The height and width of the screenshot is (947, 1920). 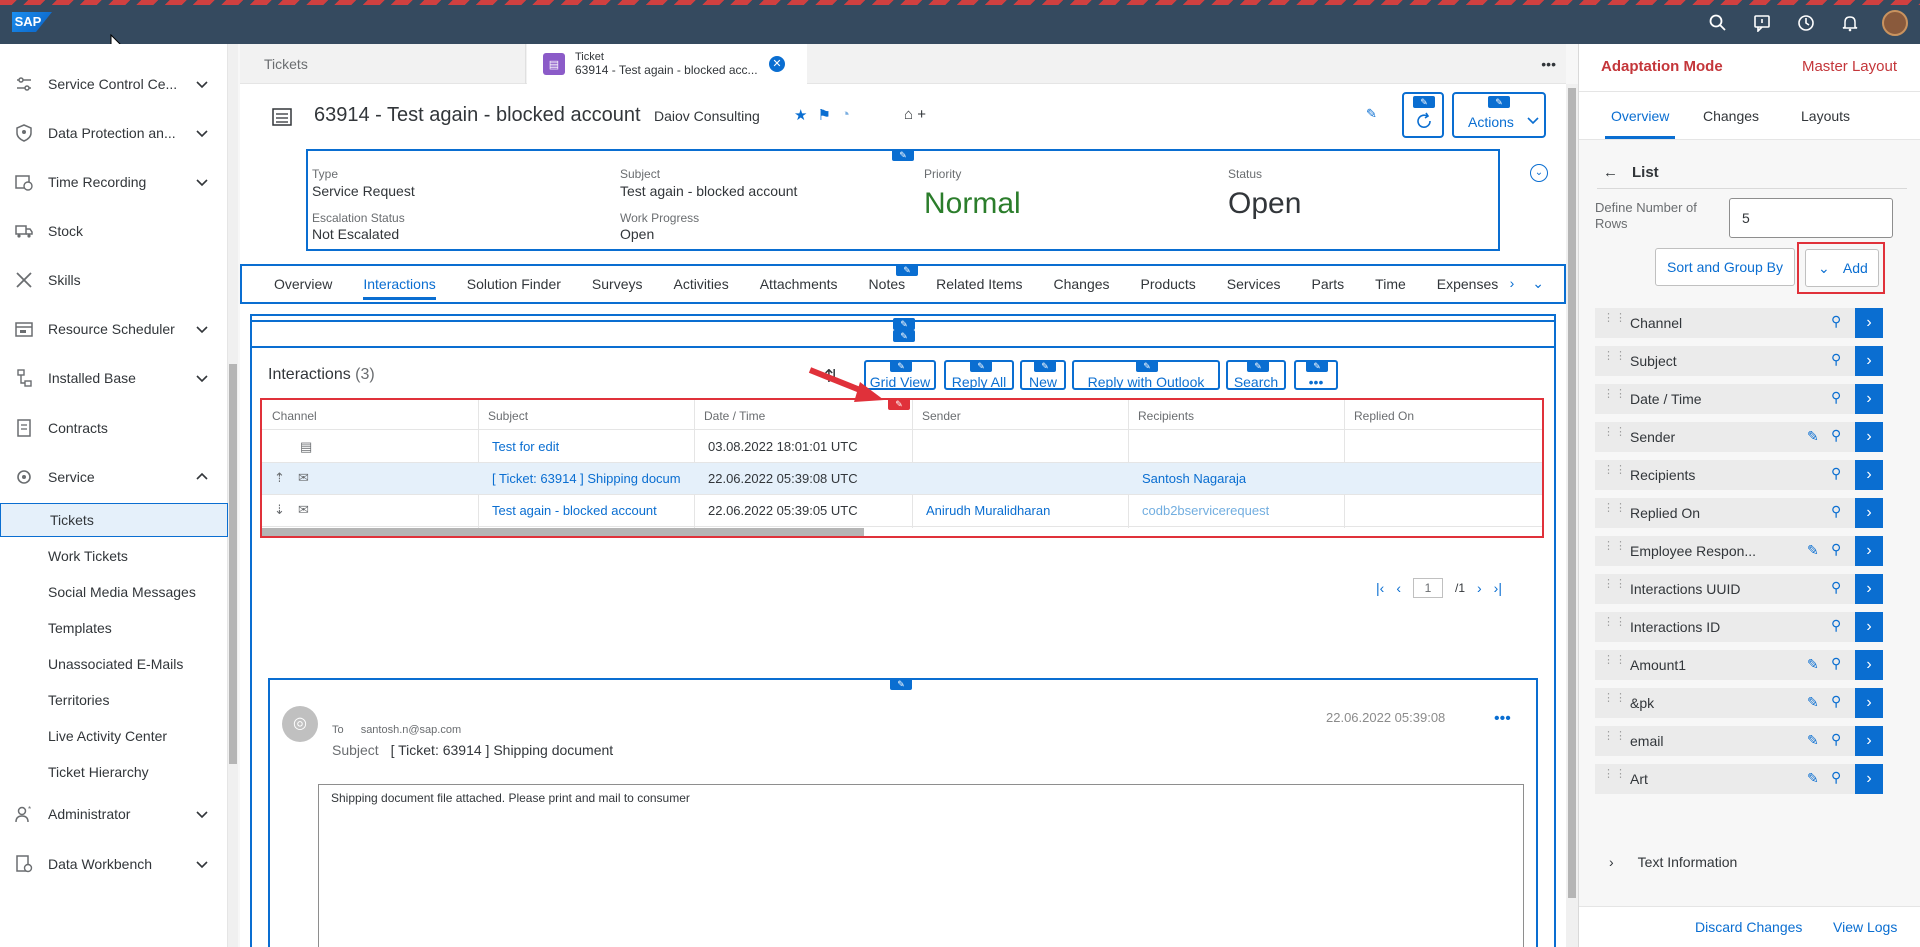 I want to click on feed-icon: ◔, so click(x=845, y=115).